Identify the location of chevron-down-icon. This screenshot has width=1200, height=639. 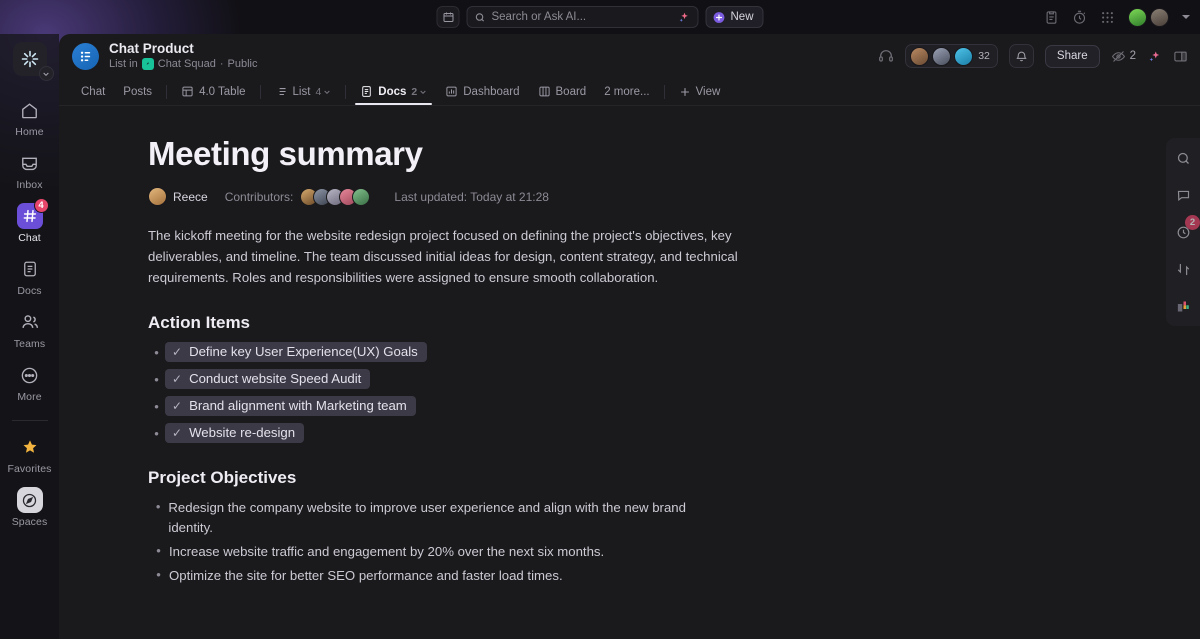
(1186, 17).